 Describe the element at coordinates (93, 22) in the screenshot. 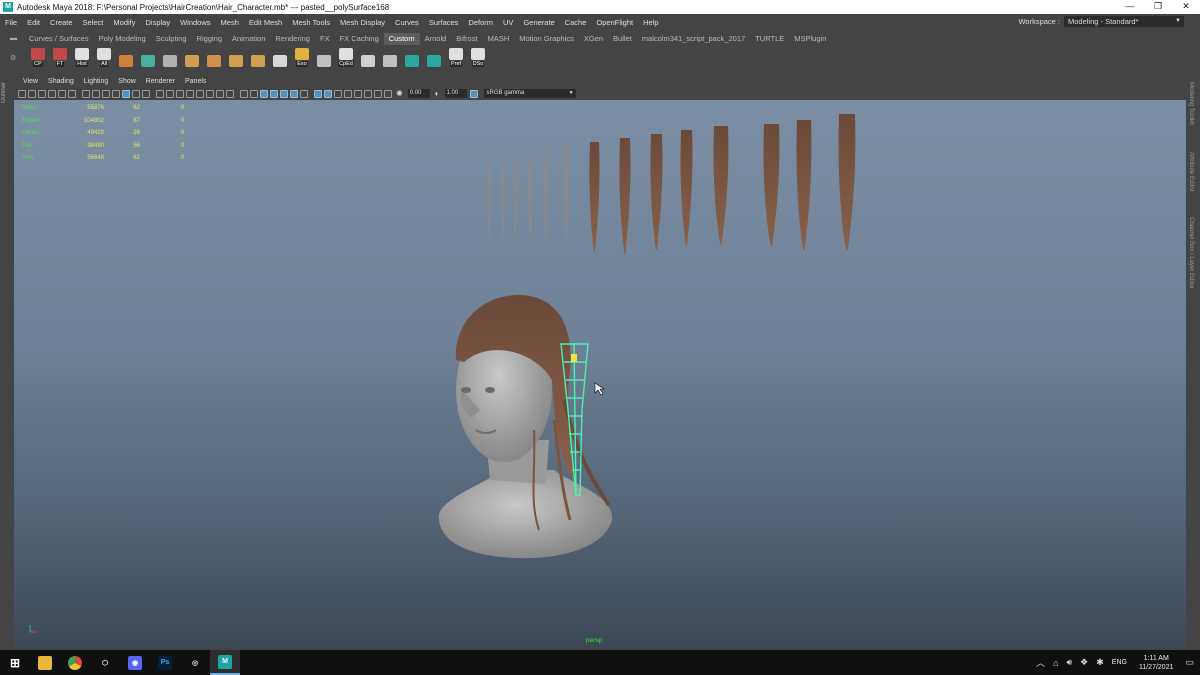

I see `menu-select: Select` at that location.